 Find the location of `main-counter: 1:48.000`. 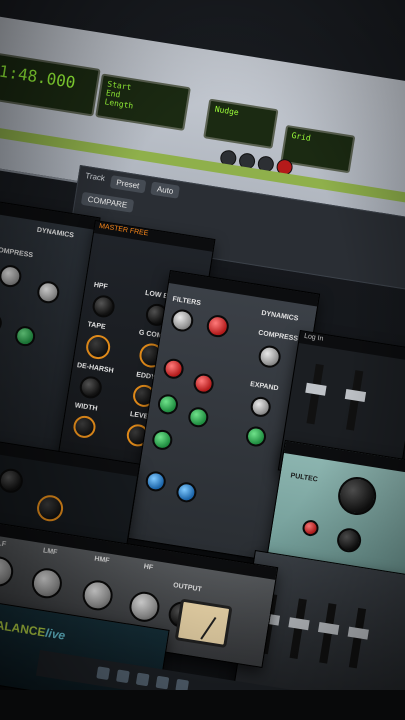

main-counter: 1:48.000 is located at coordinates (50, 84).